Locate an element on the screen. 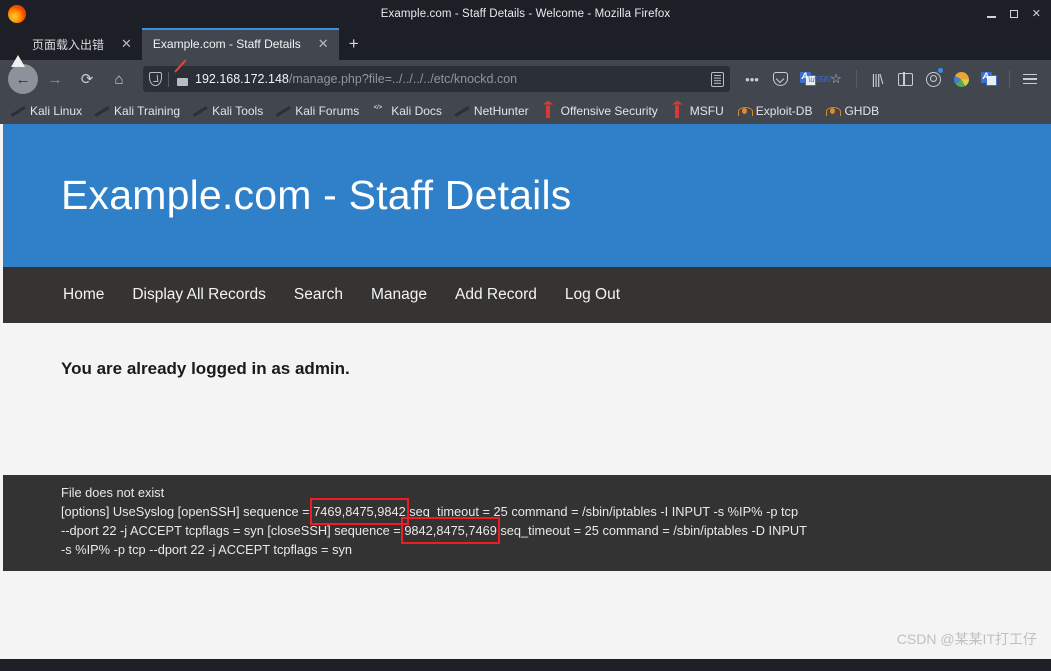 Image resolution: width=1051 pixels, height=671 pixels. tab-page-load-error: 页面载入出错 ✕ is located at coordinates (71, 47).